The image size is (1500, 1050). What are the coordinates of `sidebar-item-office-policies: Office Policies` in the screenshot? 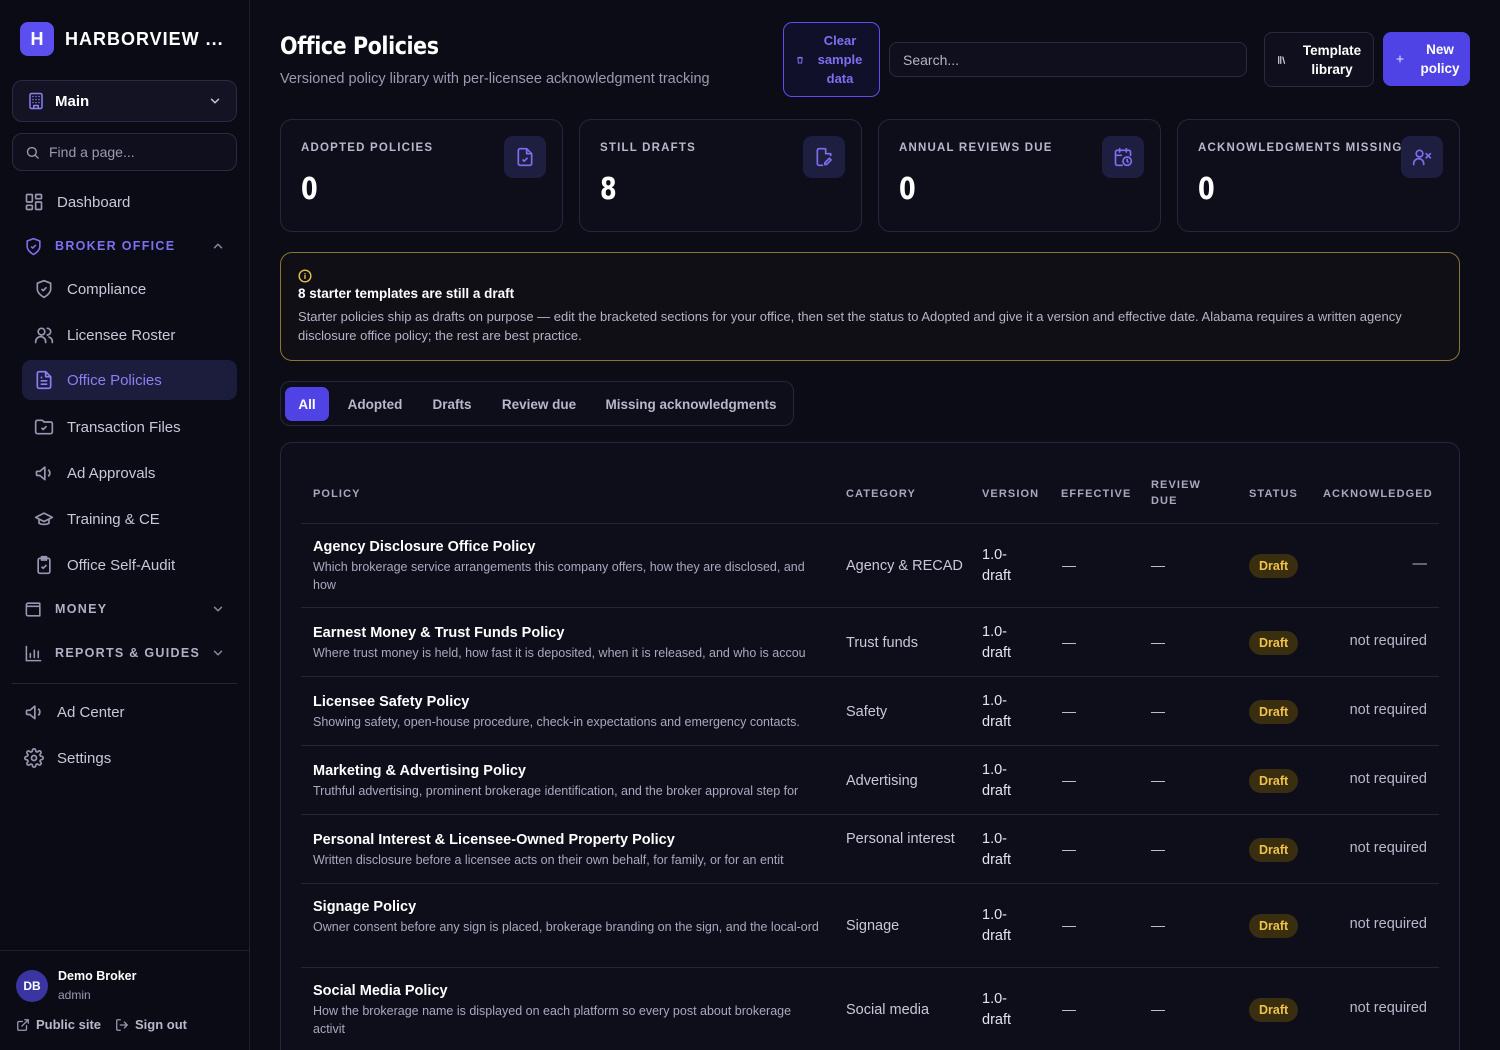 It's located at (129, 380).